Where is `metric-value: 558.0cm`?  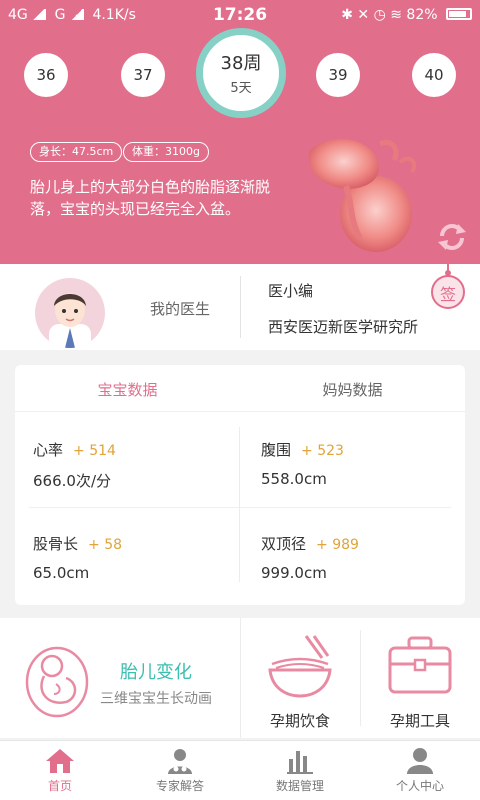
metric-value: 558.0cm is located at coordinates (294, 479).